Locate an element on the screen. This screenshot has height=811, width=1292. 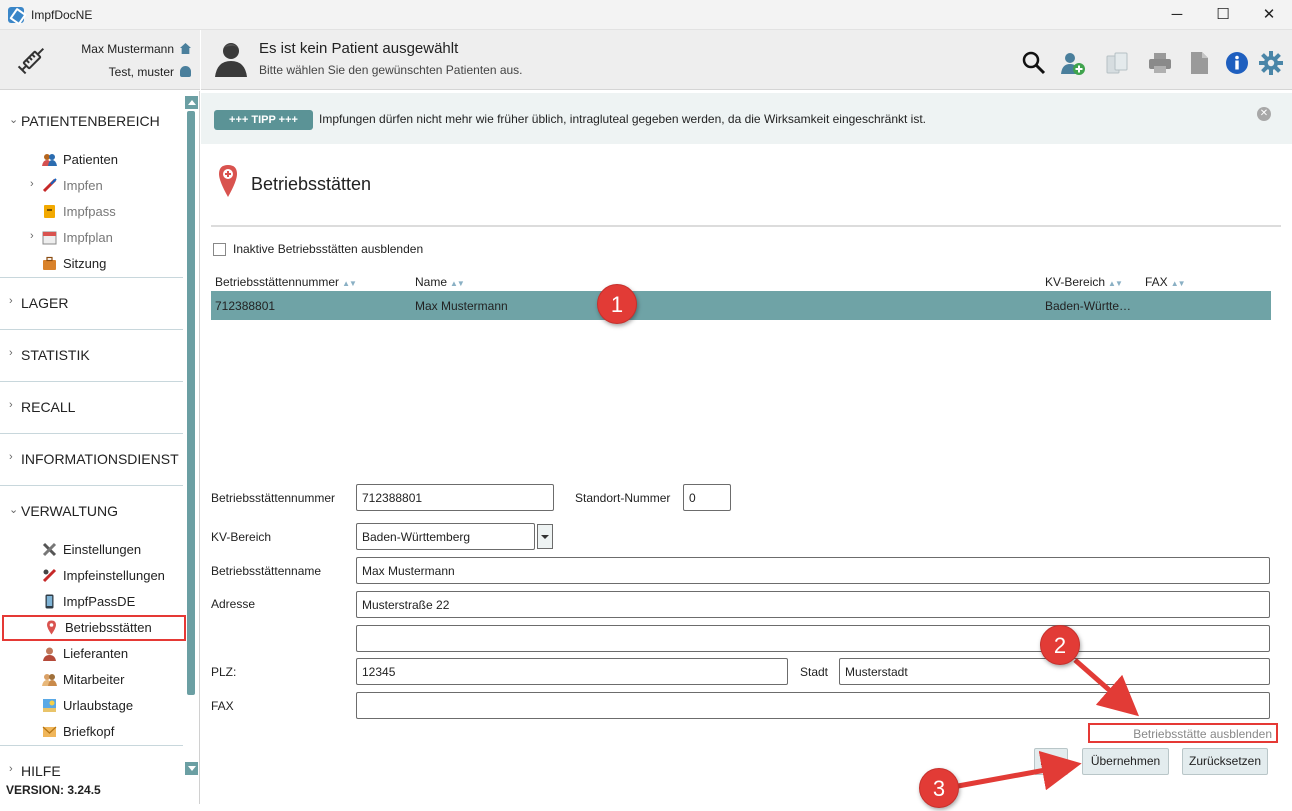
print-icon is located at coordinates (1160, 63).